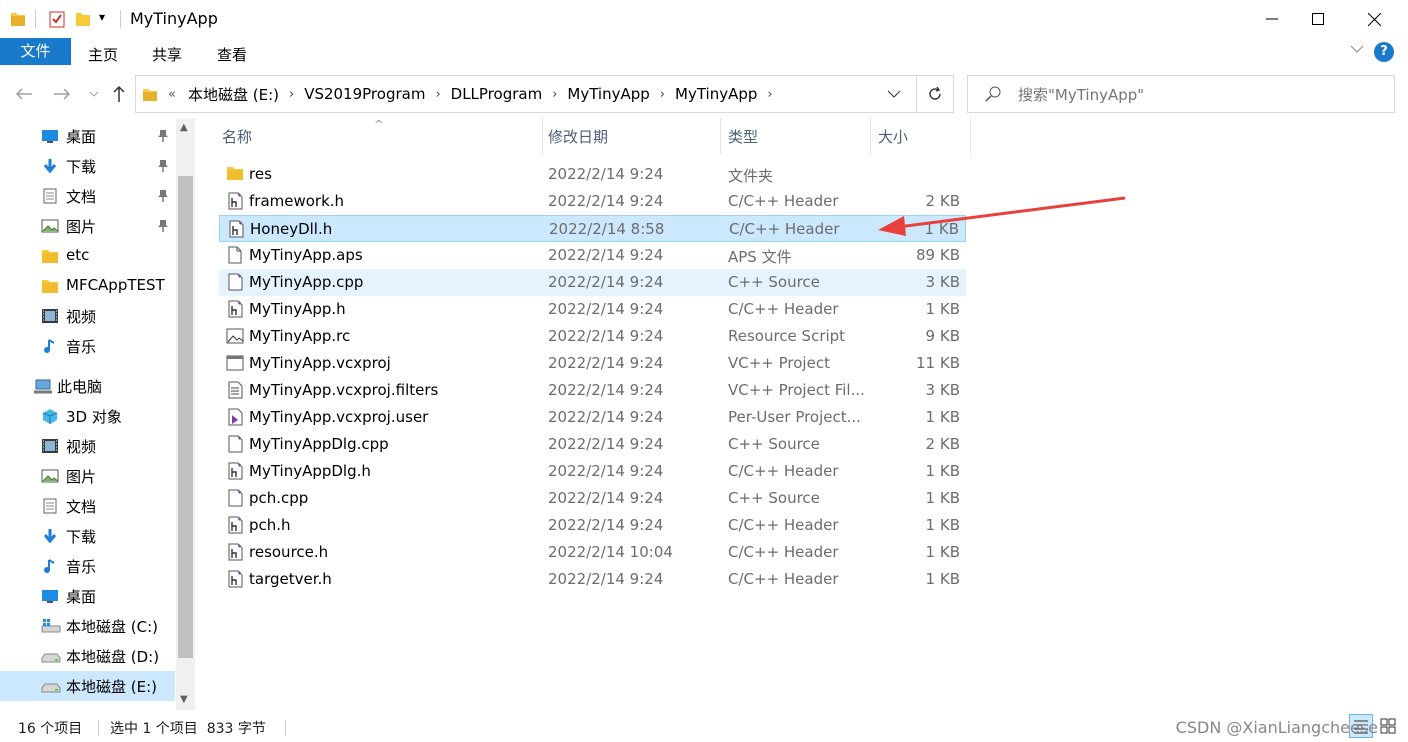 Image resolution: width=1408 pixels, height=742 pixels. What do you see at coordinates (592, 228) in the screenshot?
I see `file-row: HoneyDll.h 2022/2/14 8:58 C/C++ Header 1 KB` at bounding box center [592, 228].